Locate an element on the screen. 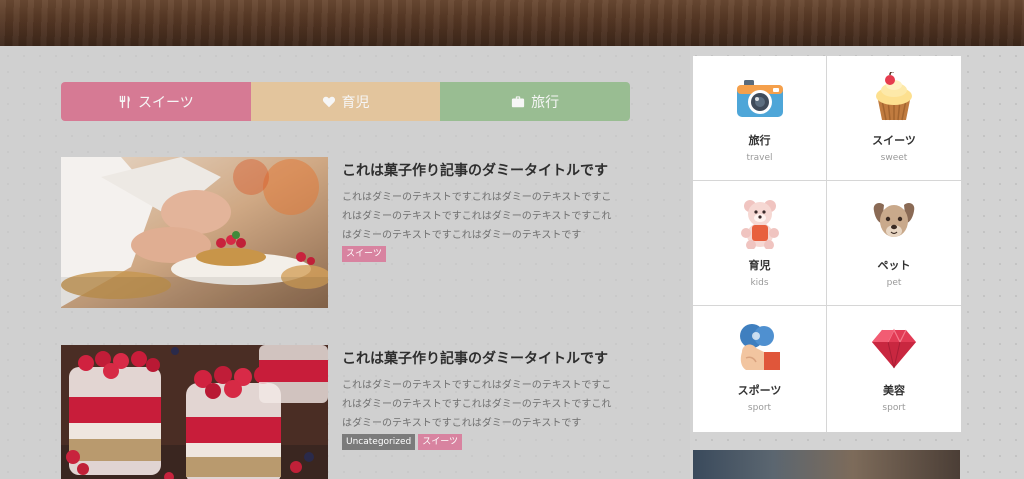 The image size is (1024, 479). category-name: スイーツ is located at coordinates (894, 140).